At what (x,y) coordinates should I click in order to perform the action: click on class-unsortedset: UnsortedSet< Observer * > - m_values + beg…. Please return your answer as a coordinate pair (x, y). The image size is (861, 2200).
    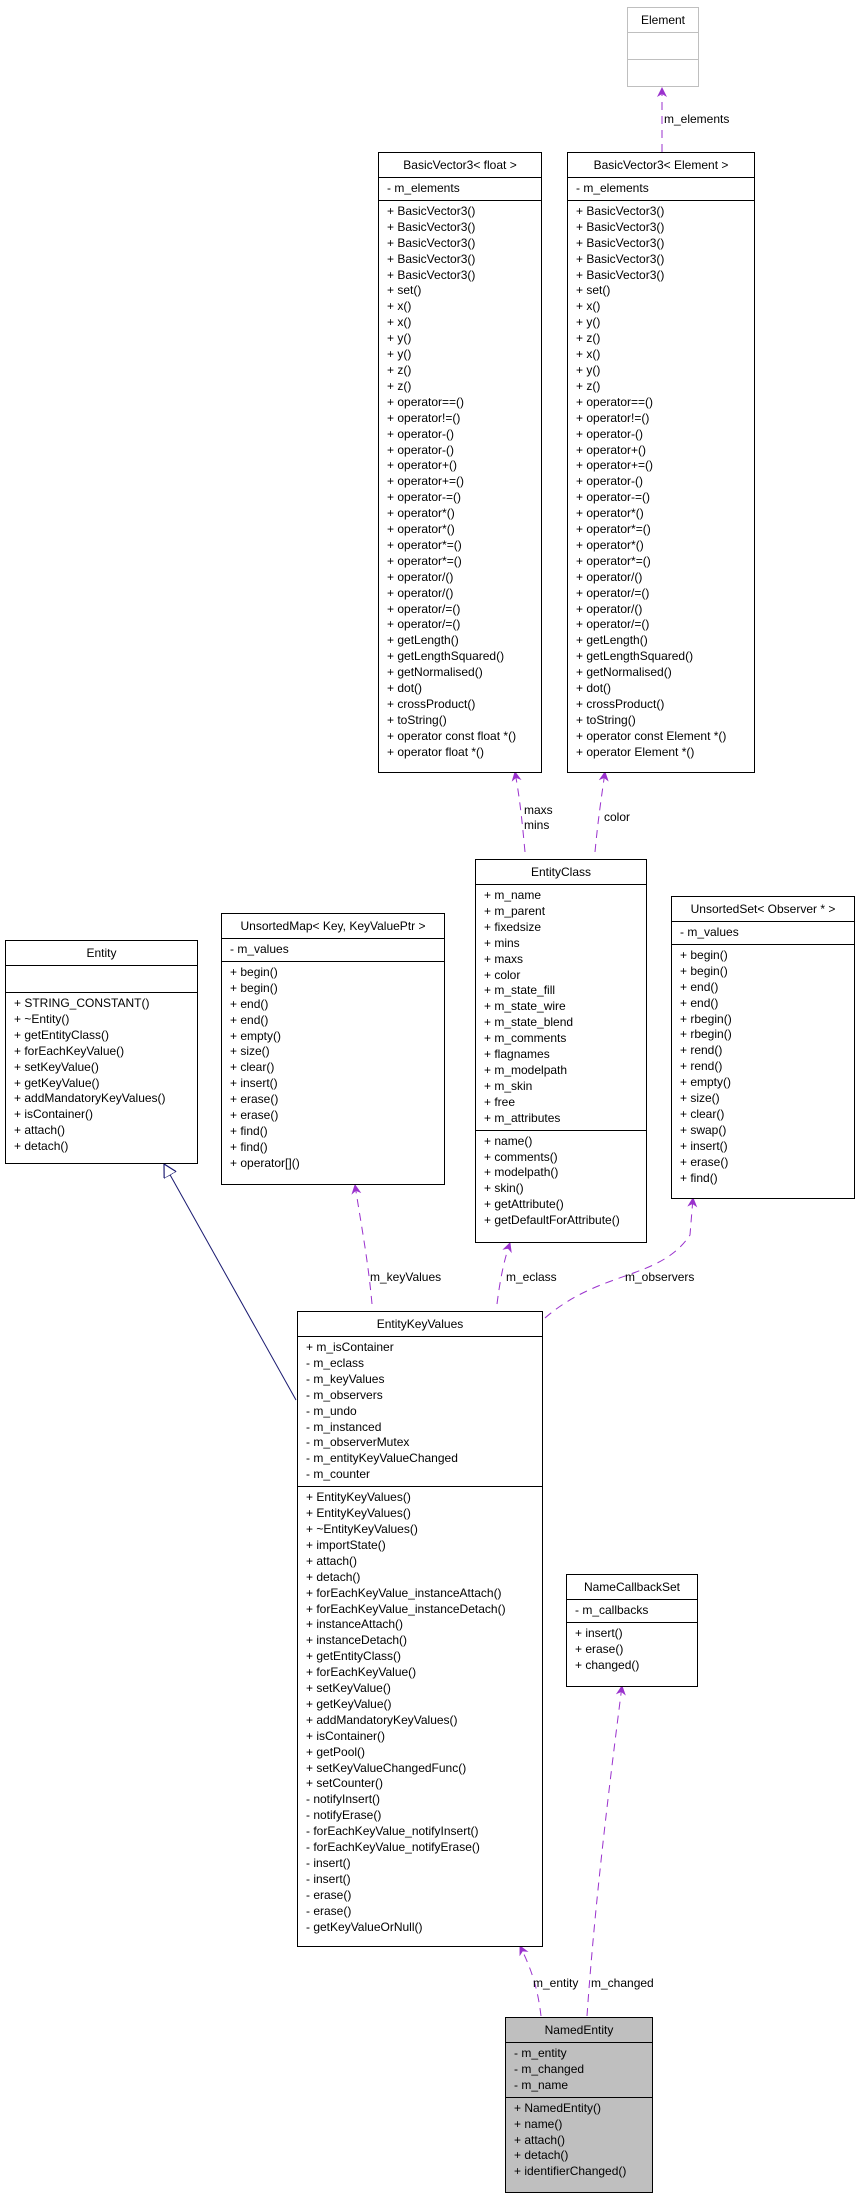
    Looking at the image, I should click on (763, 1047).